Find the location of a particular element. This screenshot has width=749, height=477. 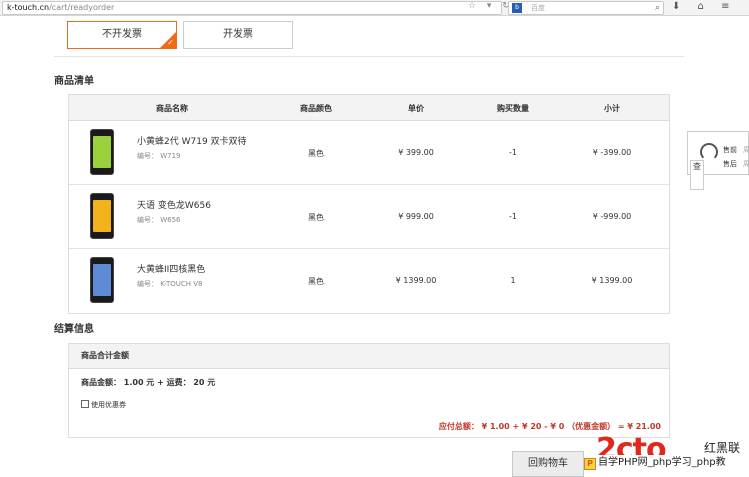

headset-icon is located at coordinates (709, 152).